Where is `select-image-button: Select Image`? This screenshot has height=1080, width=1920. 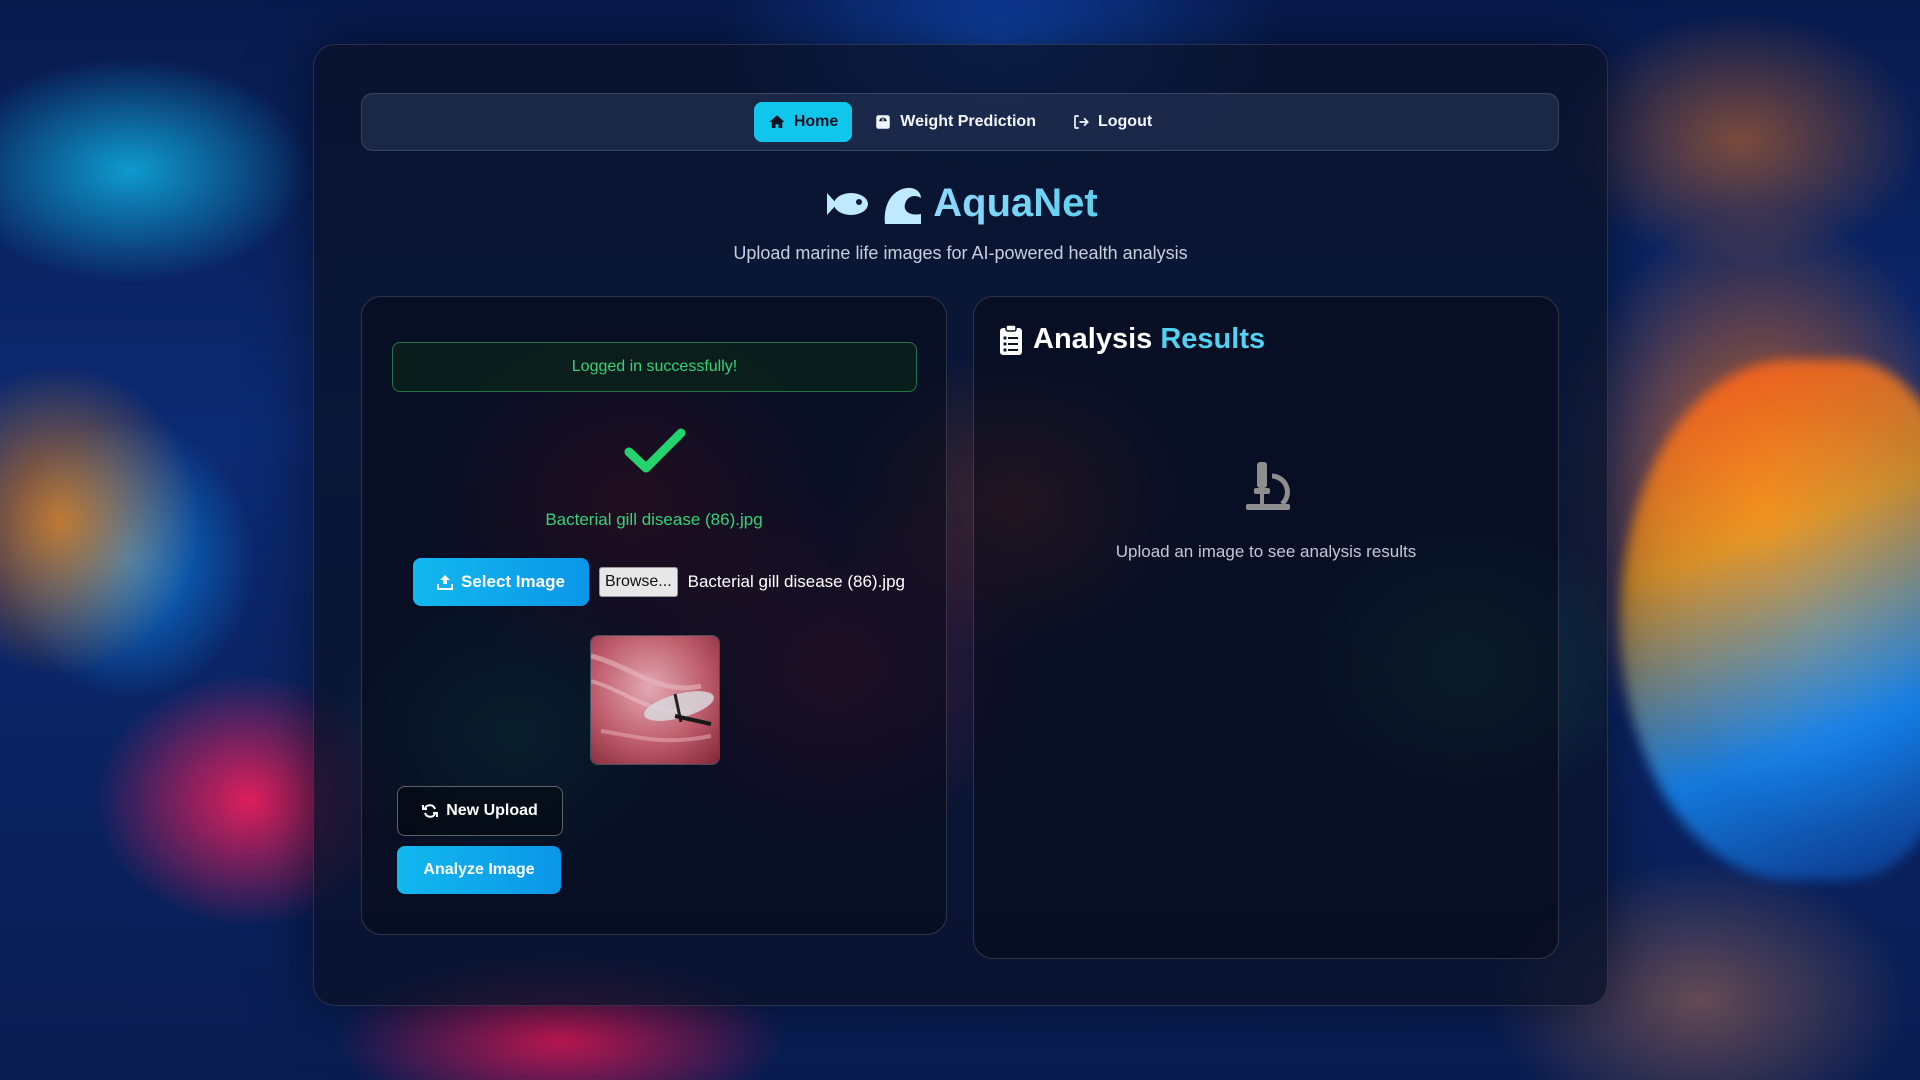
select-image-button: Select Image is located at coordinates (501, 582).